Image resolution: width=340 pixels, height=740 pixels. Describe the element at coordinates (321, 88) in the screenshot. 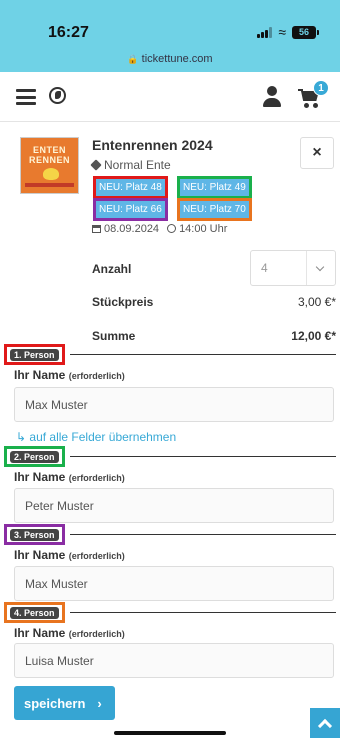

I see `cart-count-badge: 1` at that location.